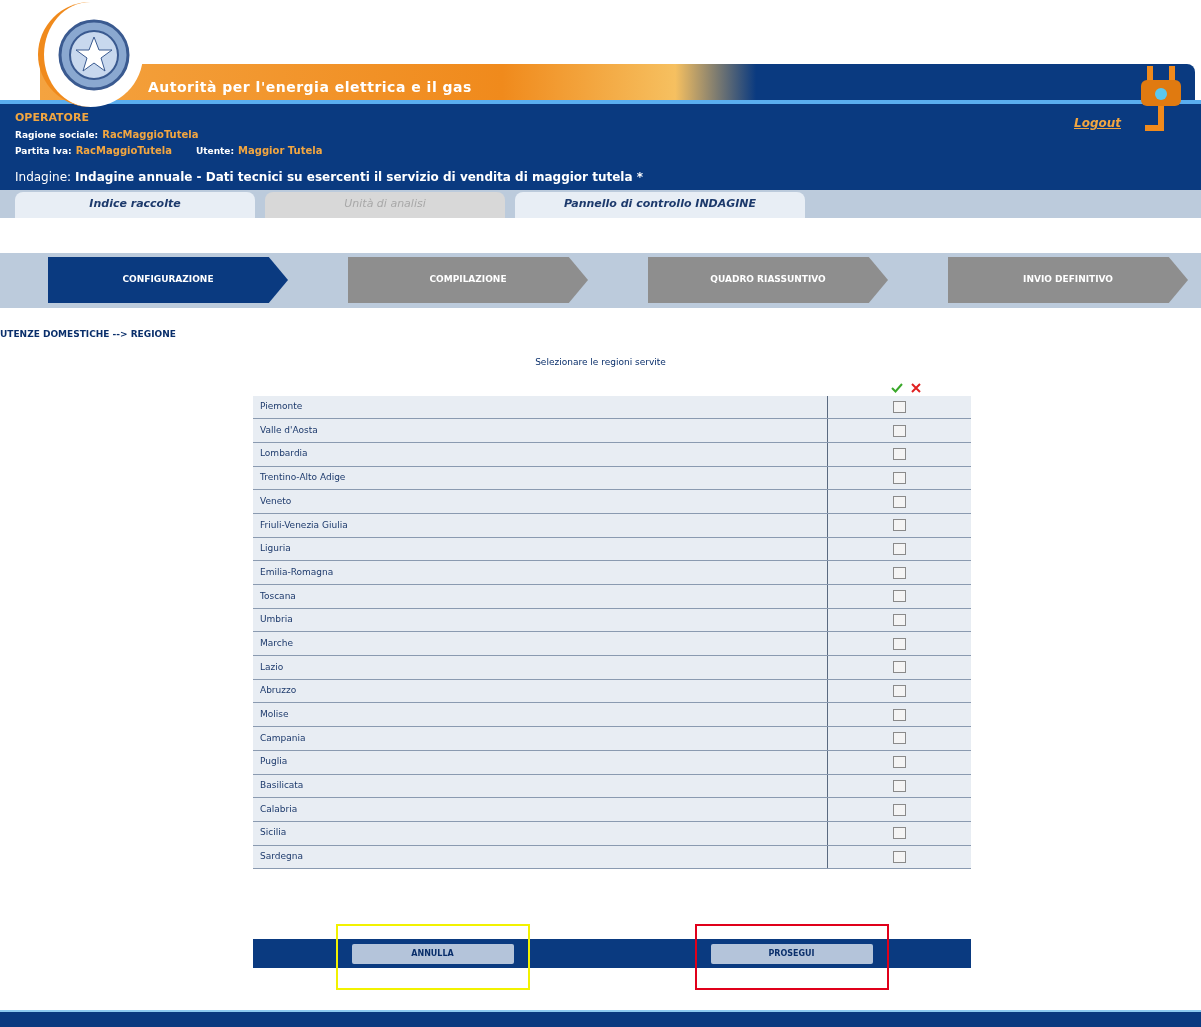 The width and height of the screenshot is (1201, 1027). I want to click on region-name: Marche, so click(540, 644).